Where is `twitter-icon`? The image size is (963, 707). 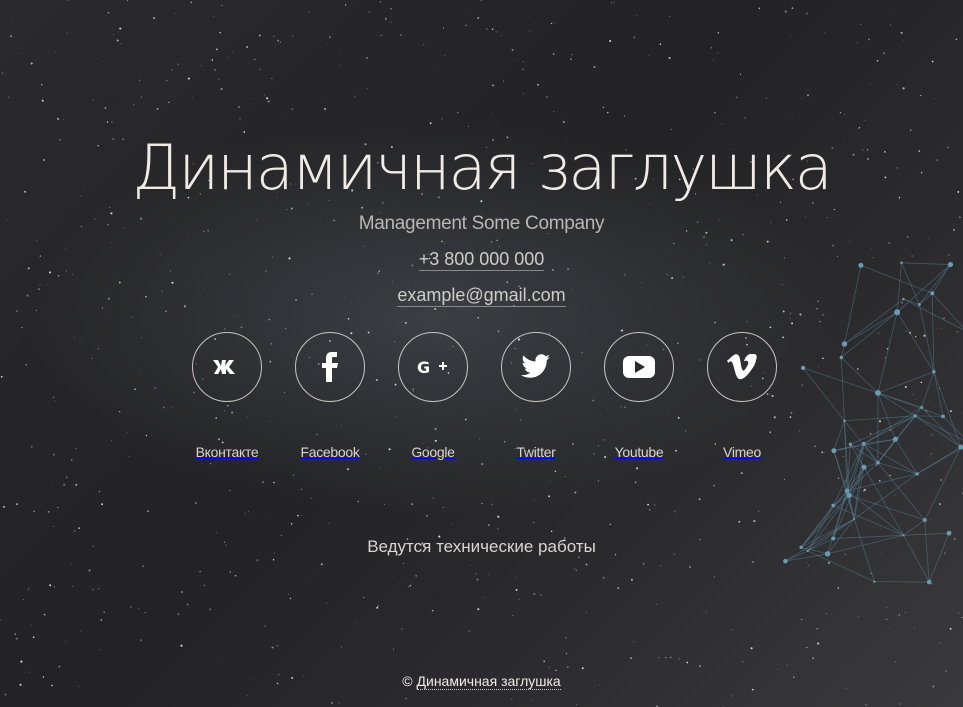
twitter-icon is located at coordinates (535, 366).